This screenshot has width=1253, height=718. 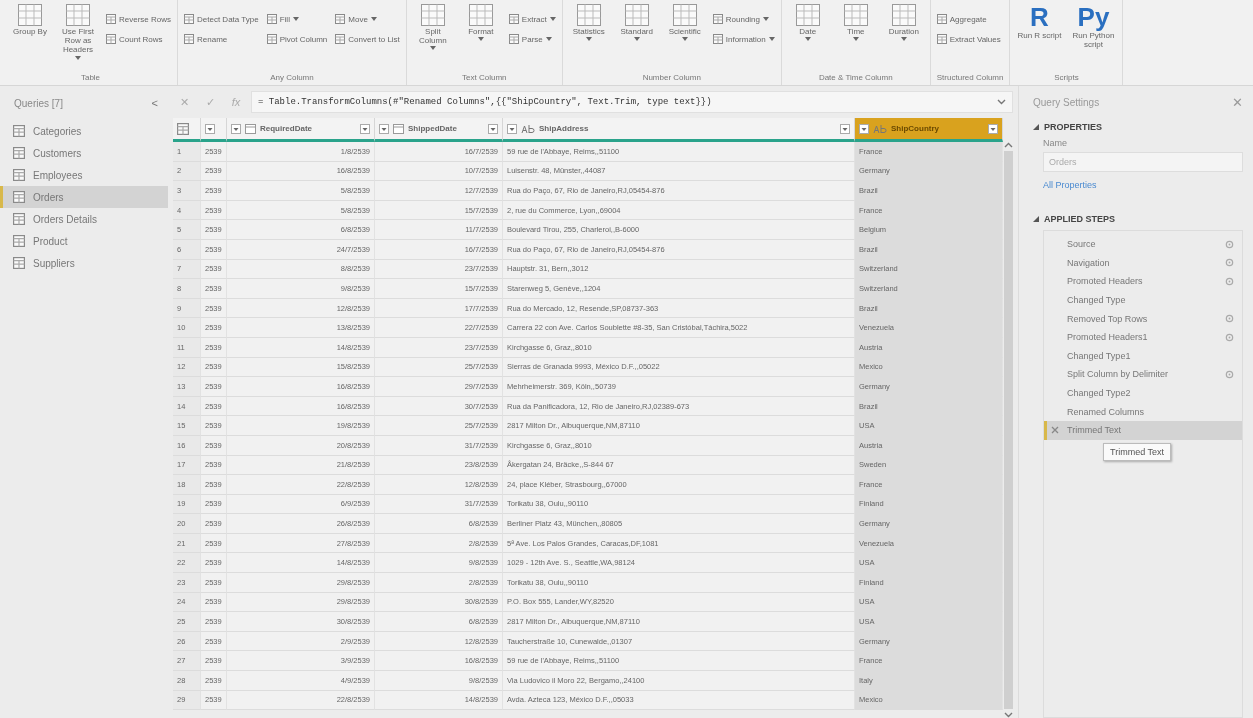 What do you see at coordinates (1143, 300) in the screenshot?
I see `applied-step: Changed Type` at bounding box center [1143, 300].